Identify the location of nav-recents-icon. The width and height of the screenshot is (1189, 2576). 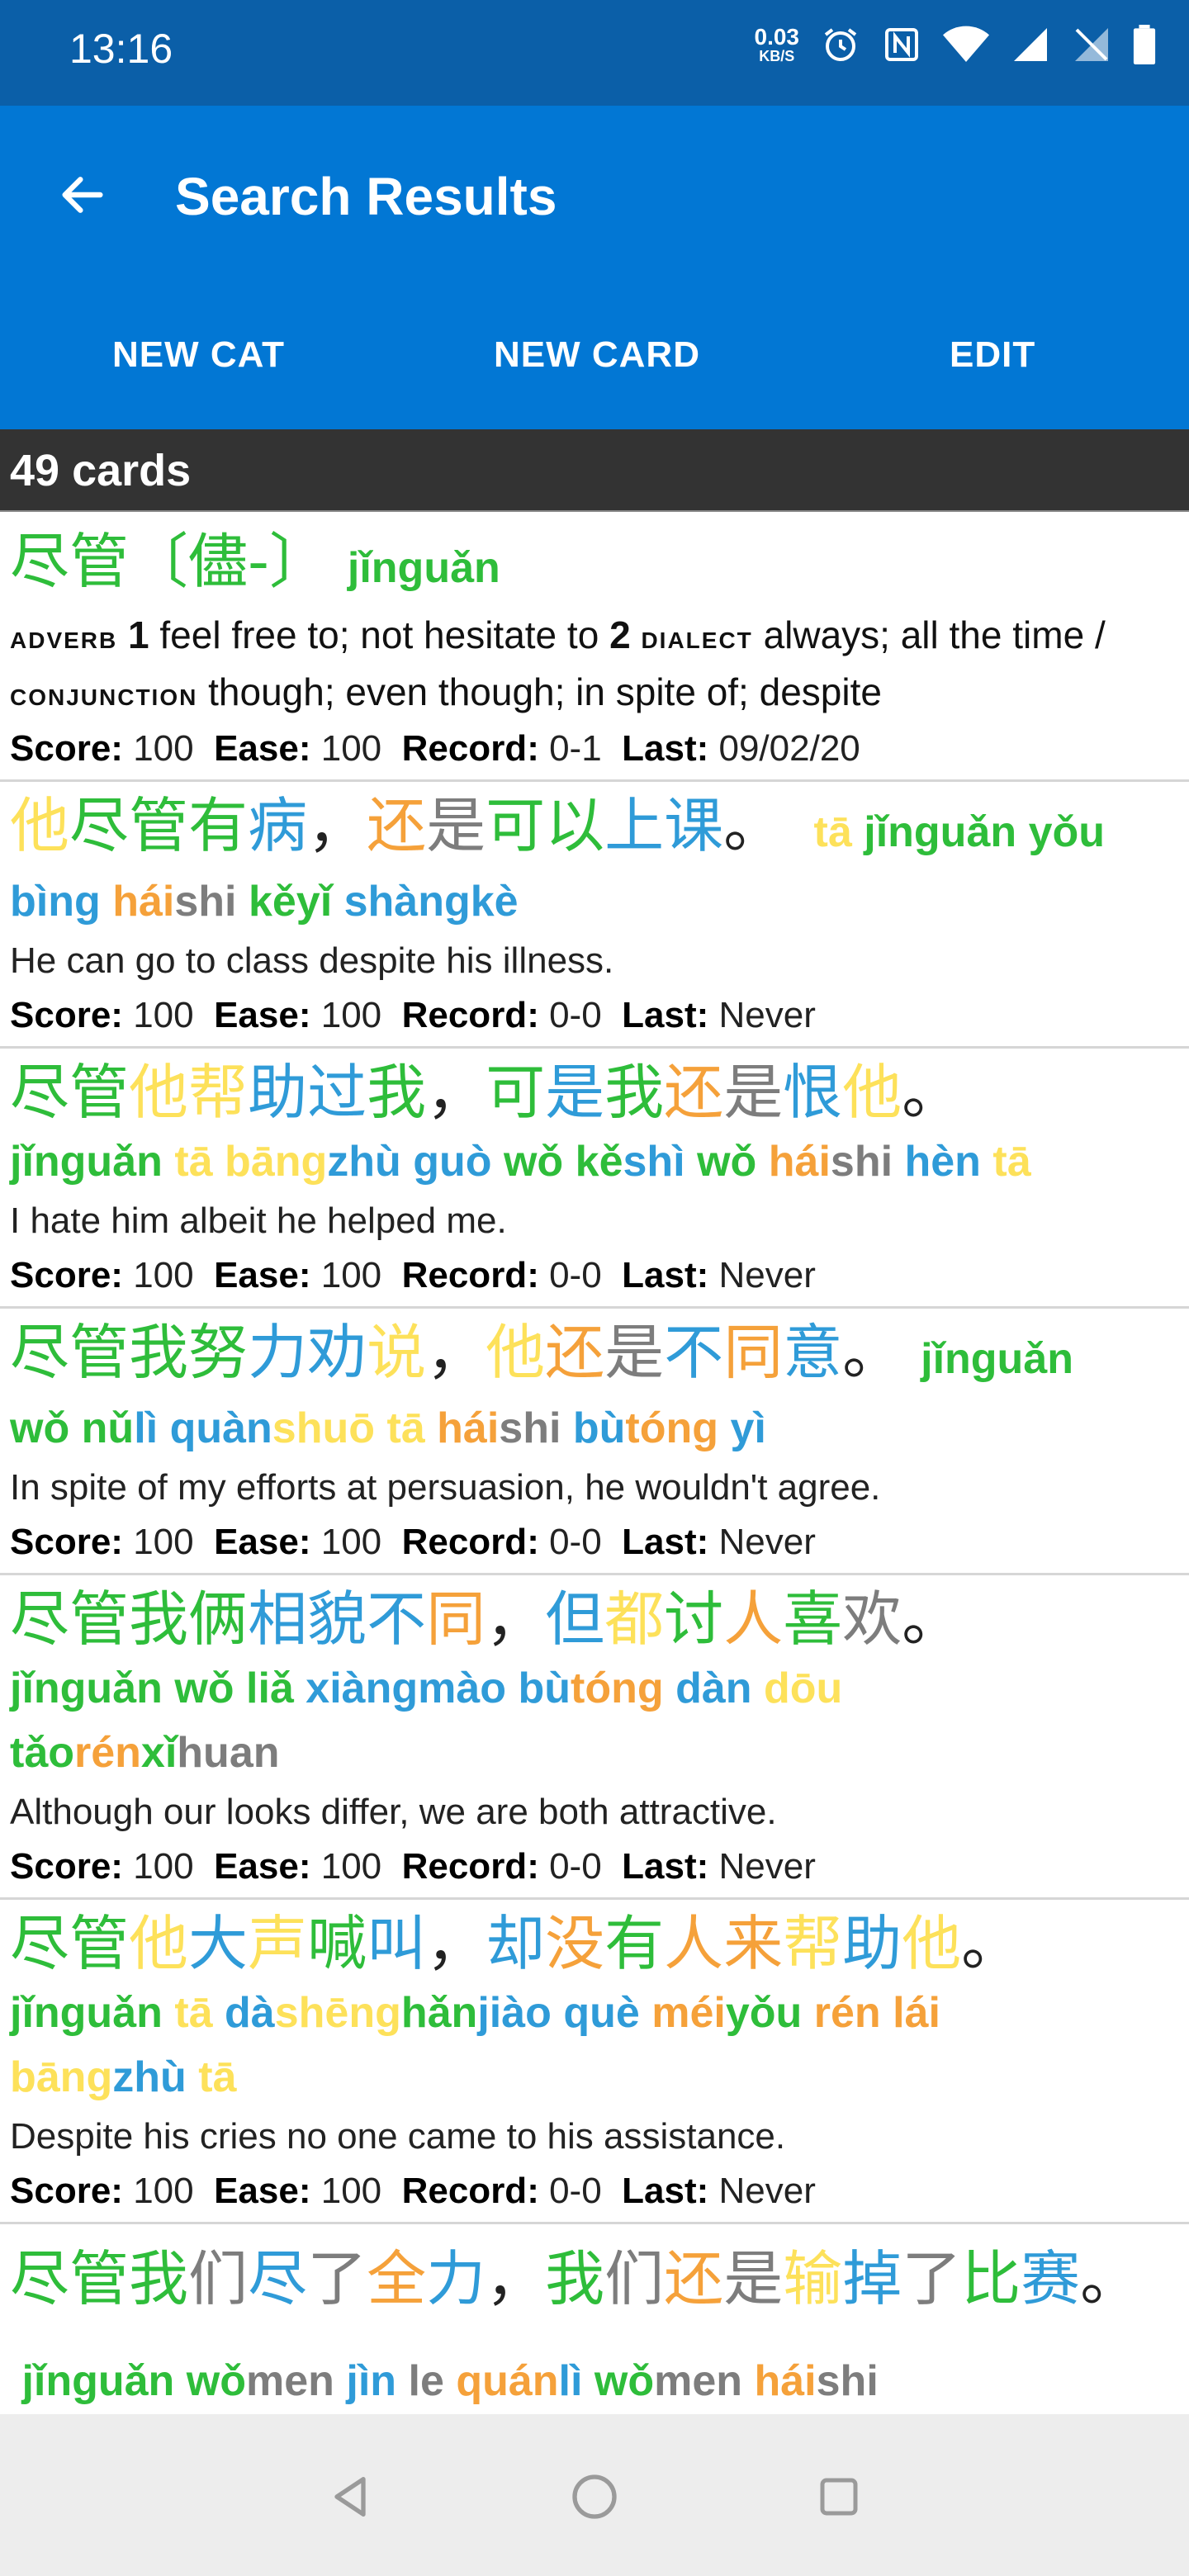
(839, 2497).